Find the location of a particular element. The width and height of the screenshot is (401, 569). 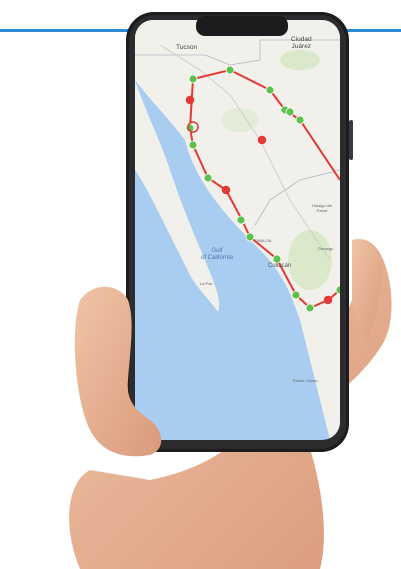

label-sinaloa: SINALOA is located at coordinates (263, 240).